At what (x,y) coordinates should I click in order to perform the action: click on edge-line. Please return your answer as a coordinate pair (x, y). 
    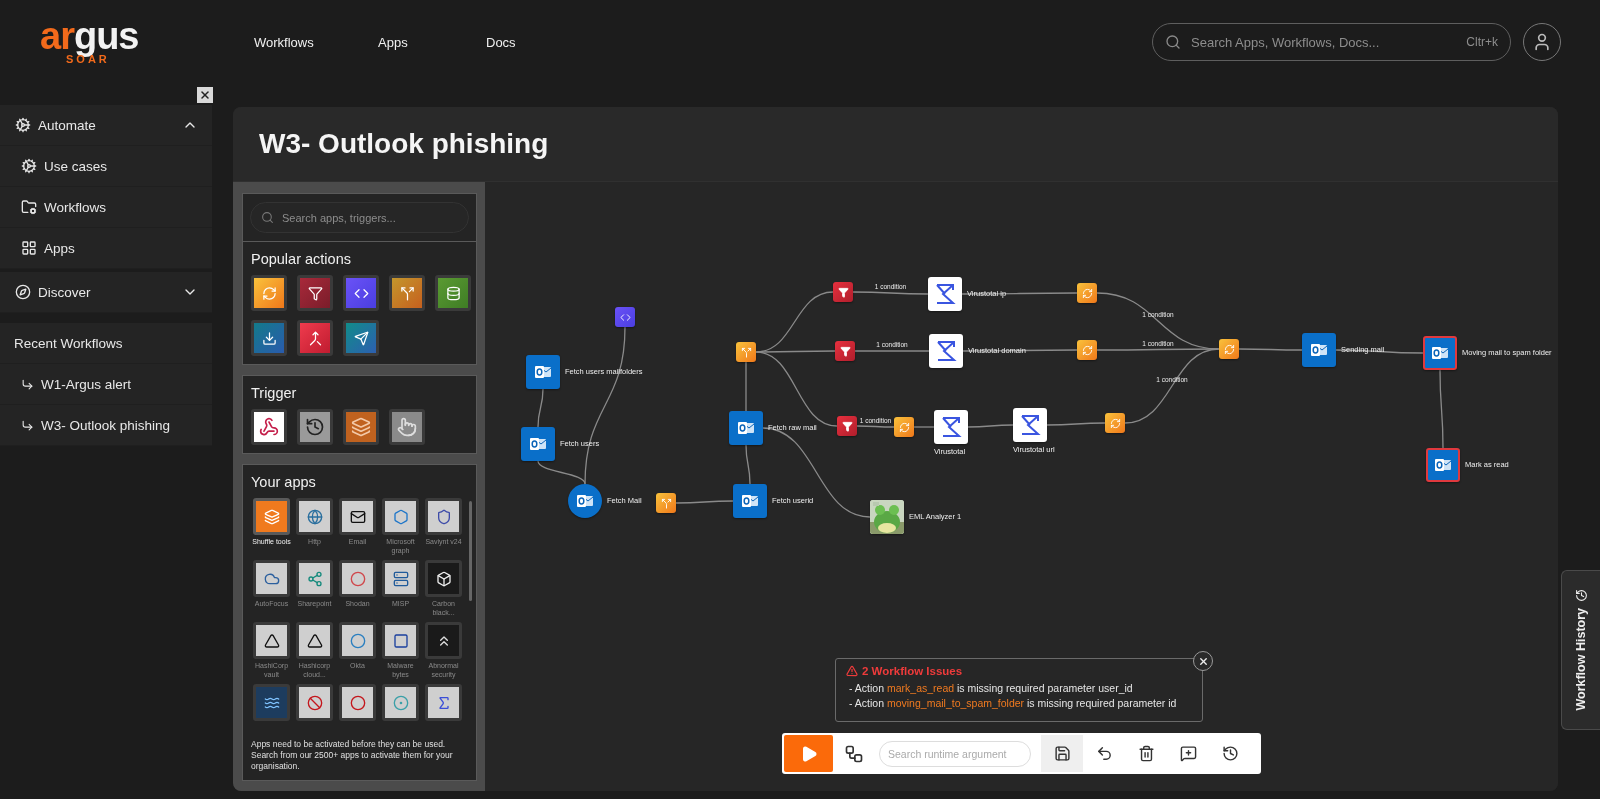
    Looking at the image, I should click on (540, 408).